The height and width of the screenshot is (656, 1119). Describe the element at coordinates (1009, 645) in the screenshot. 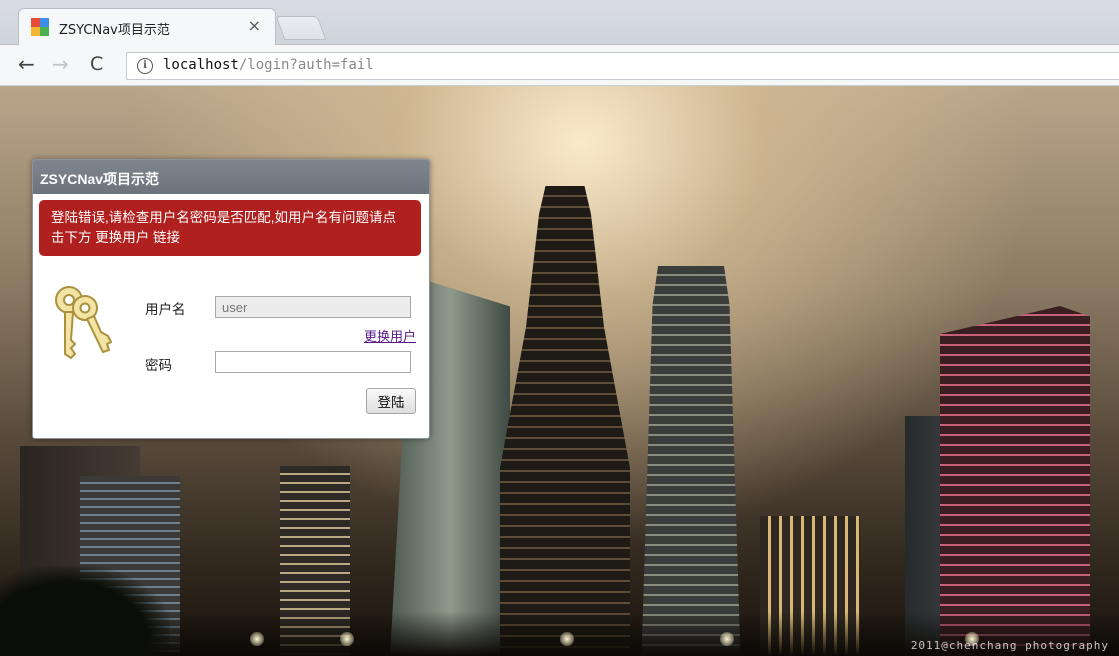

I see `photo-watermark: 2011@chenchang photography` at that location.